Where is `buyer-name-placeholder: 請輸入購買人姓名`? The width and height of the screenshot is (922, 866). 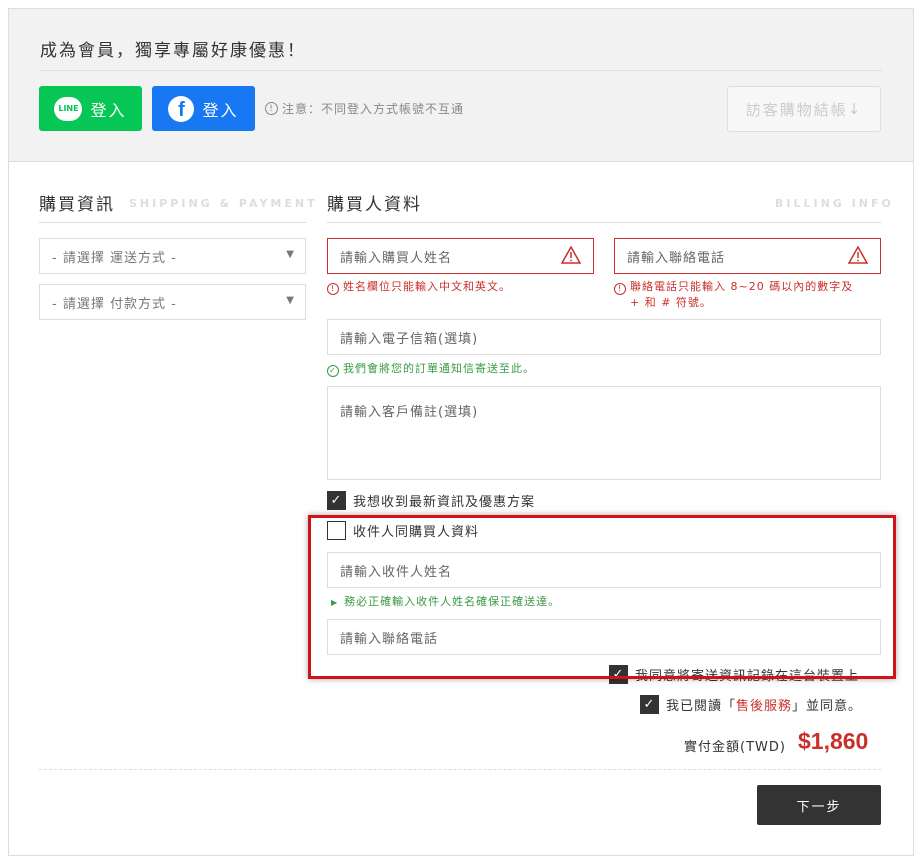 buyer-name-placeholder: 請輸入購買人姓名 is located at coordinates (396, 258).